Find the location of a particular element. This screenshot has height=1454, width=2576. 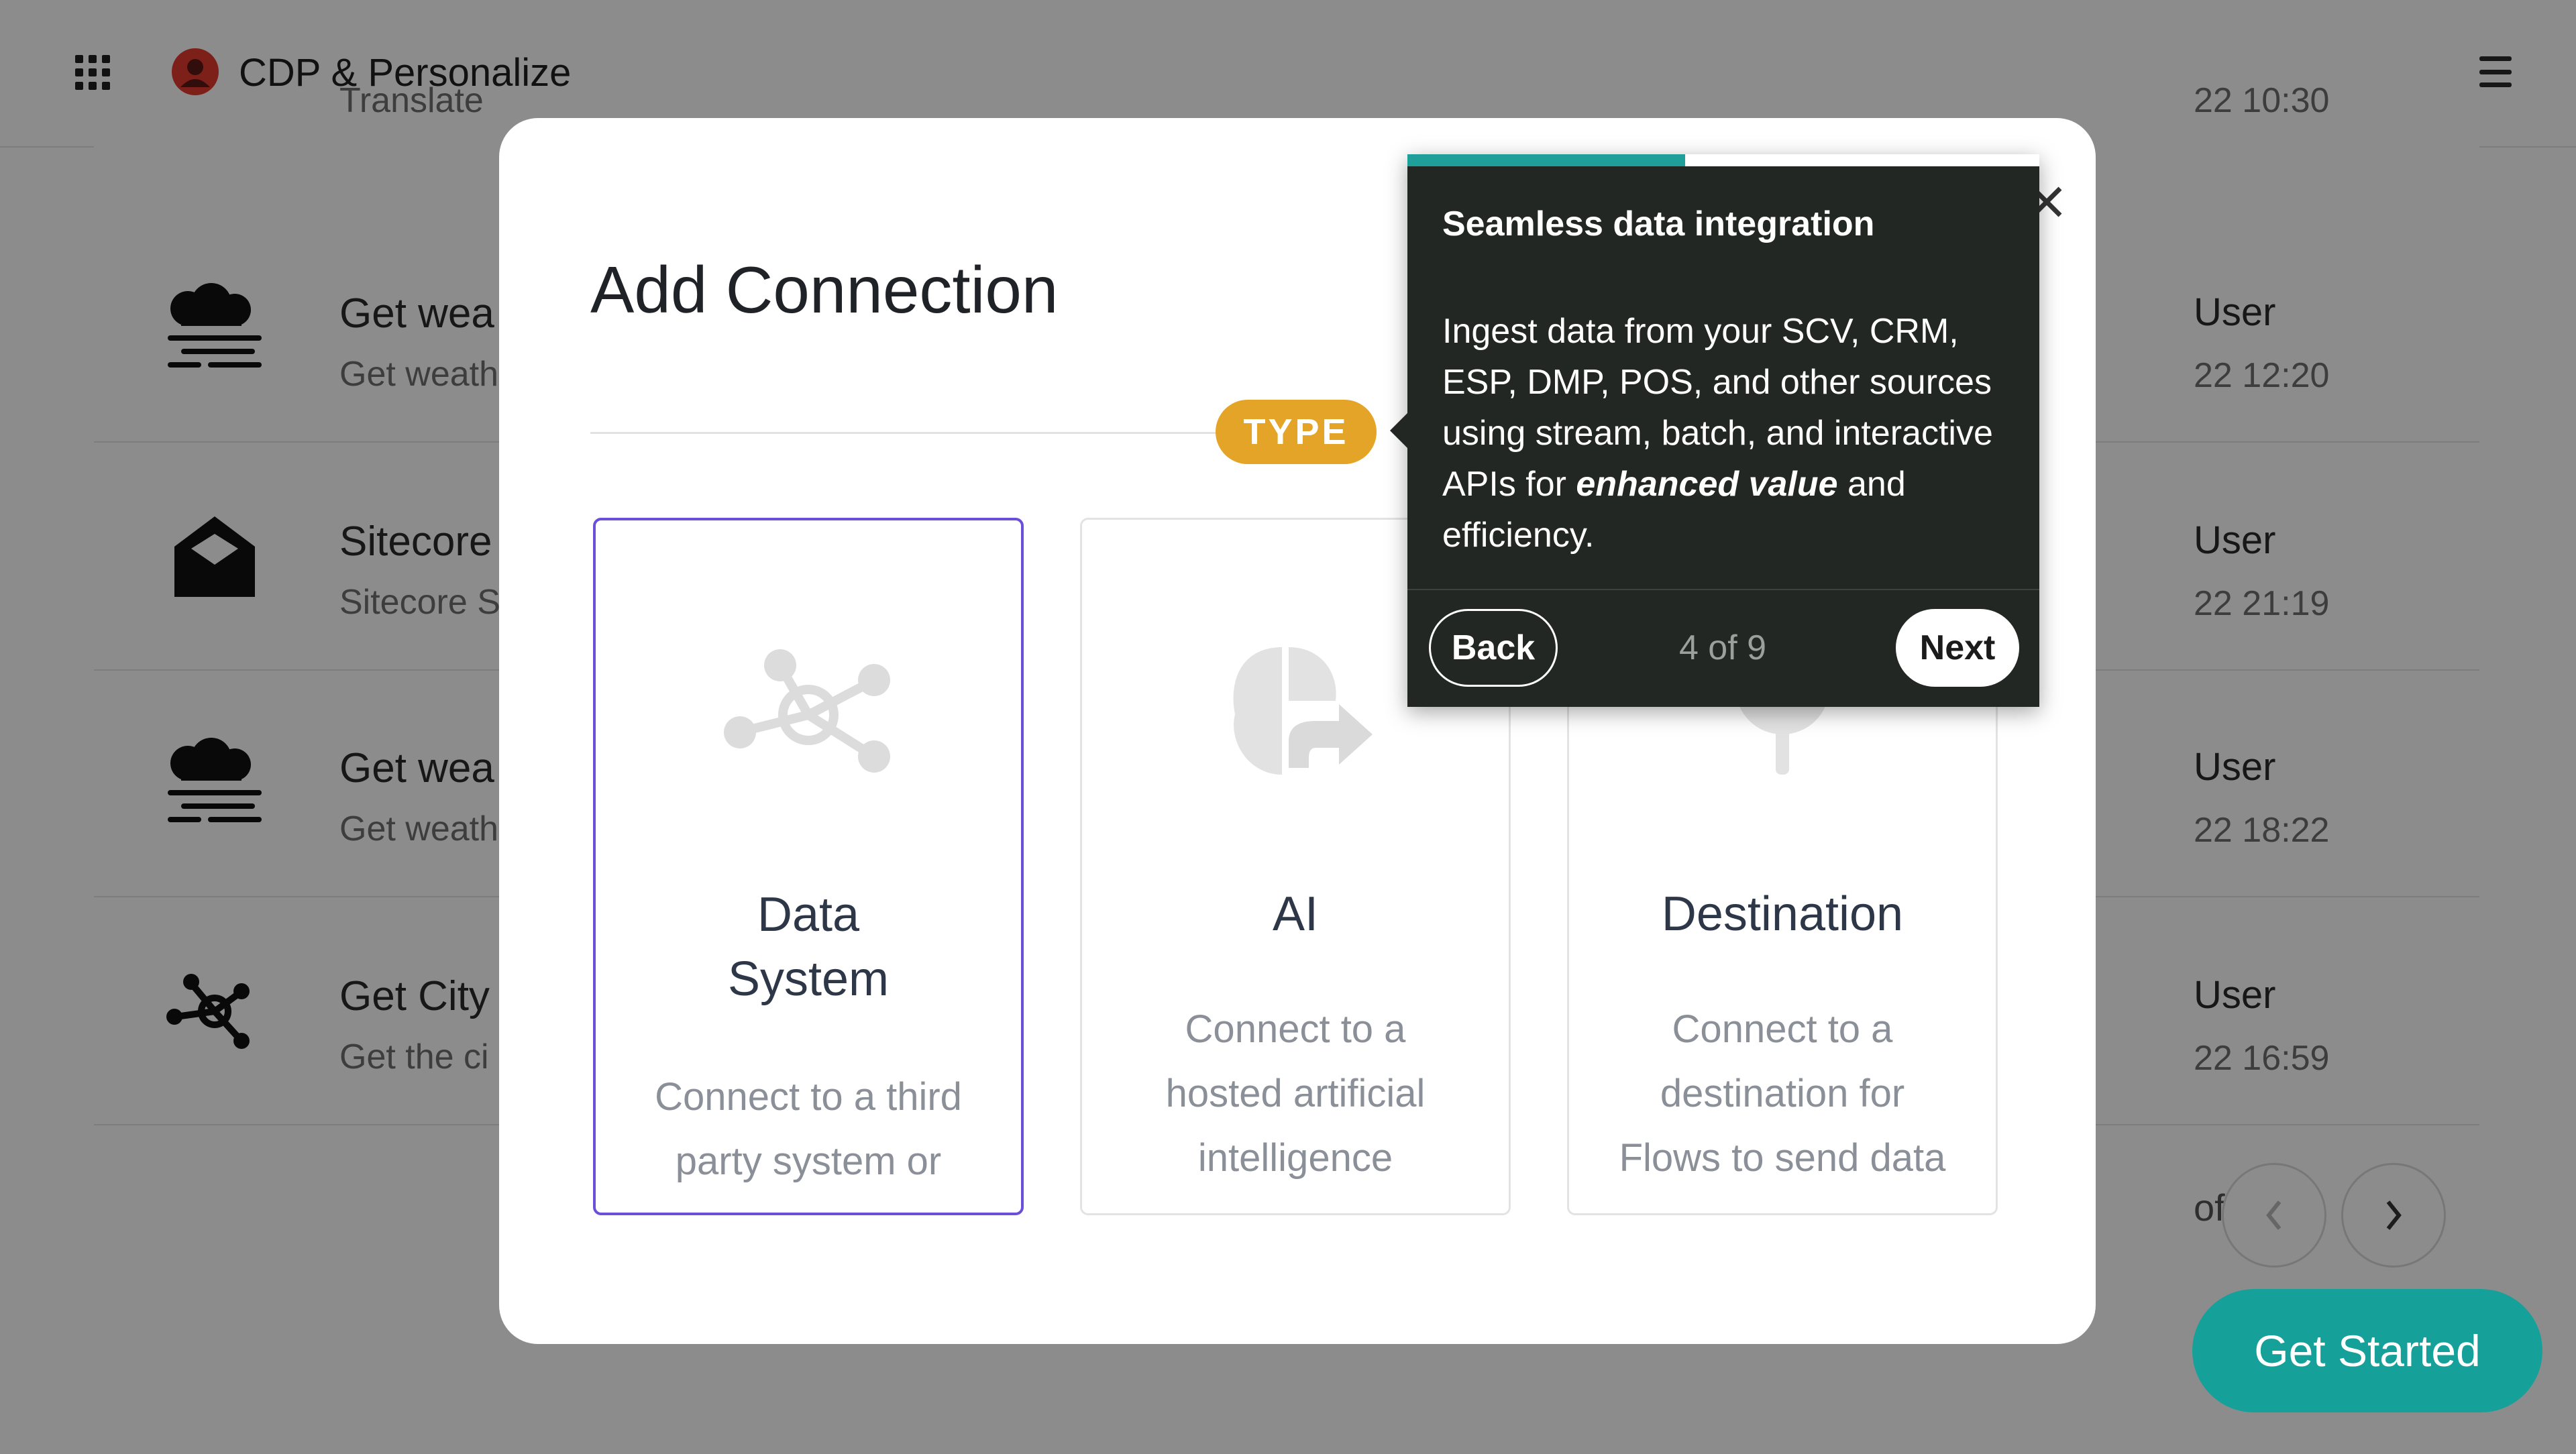

popover-arrow is located at coordinates (1398, 430).